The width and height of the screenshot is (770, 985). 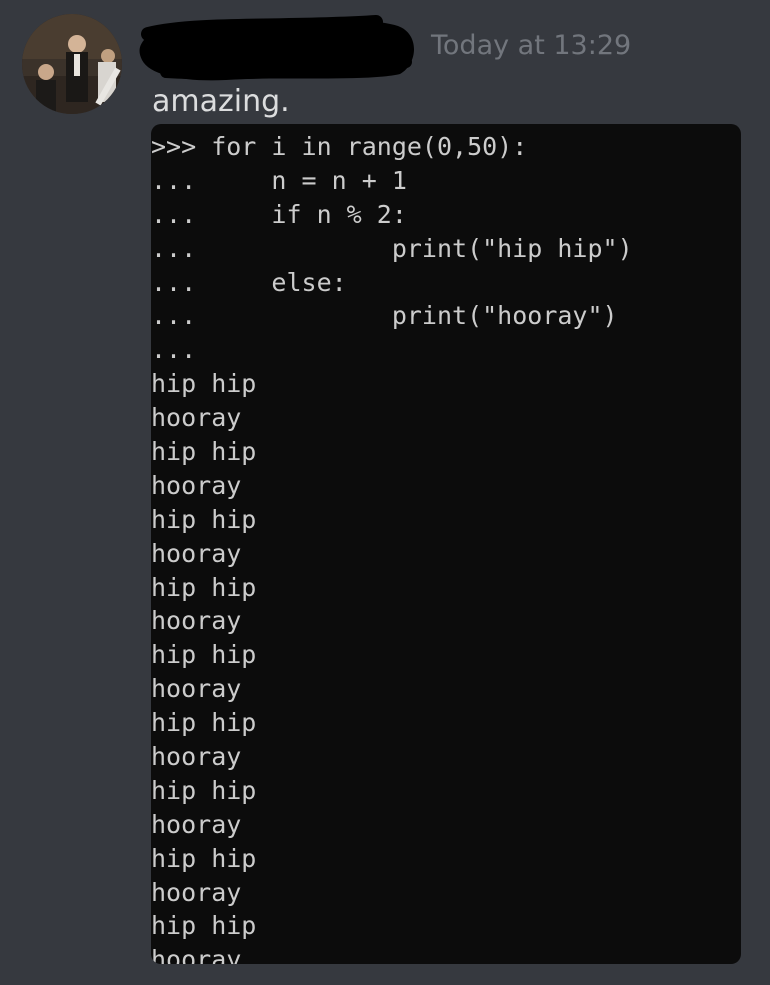 What do you see at coordinates (279, 214) in the screenshot?
I see `console-line: ... if n % 2:` at bounding box center [279, 214].